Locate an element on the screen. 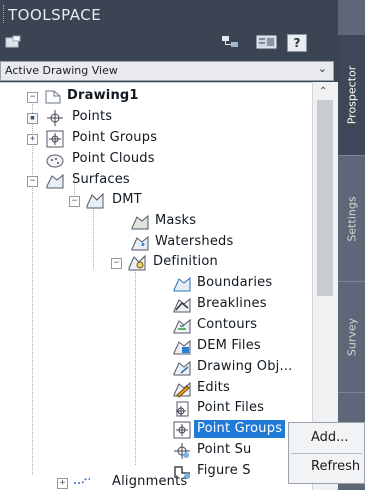 This screenshot has width=365, height=490. help-icon: ? is located at coordinates (297, 43).